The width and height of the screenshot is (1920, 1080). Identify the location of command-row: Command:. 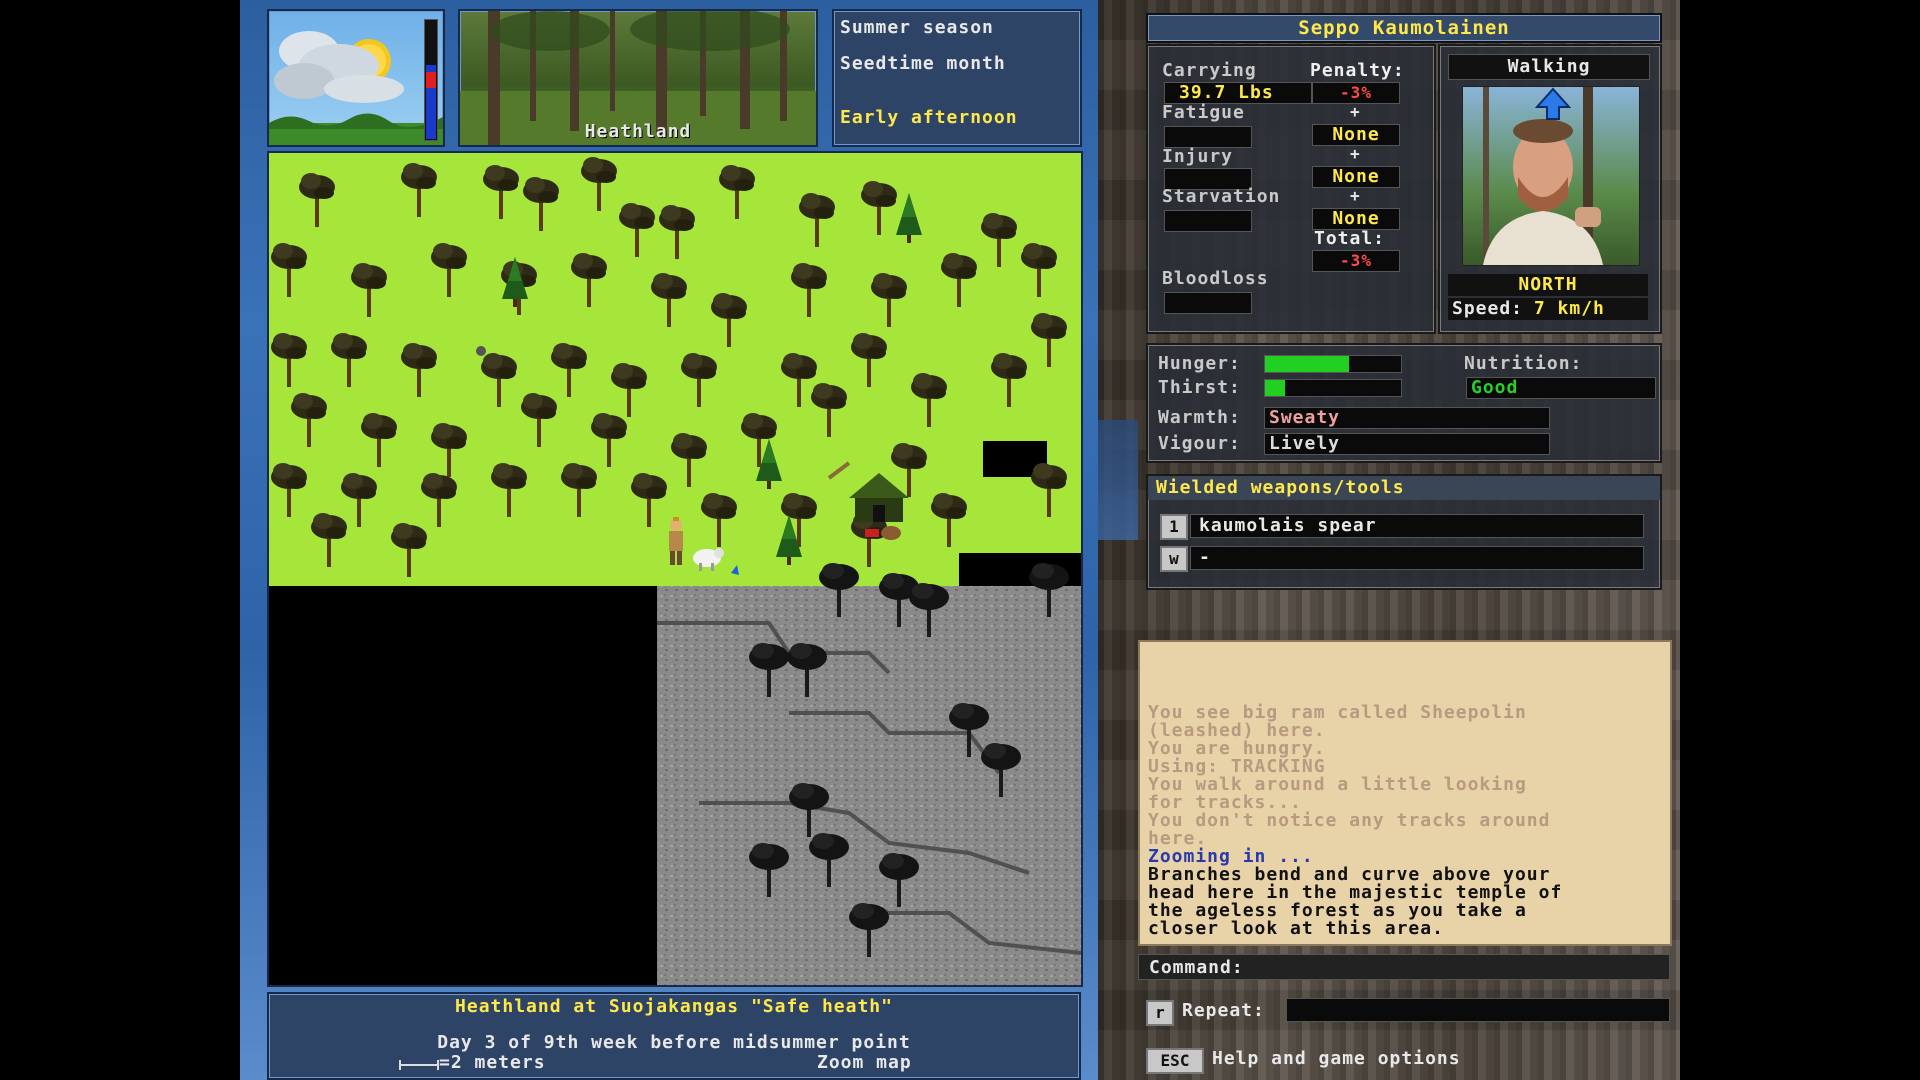
(1404, 967).